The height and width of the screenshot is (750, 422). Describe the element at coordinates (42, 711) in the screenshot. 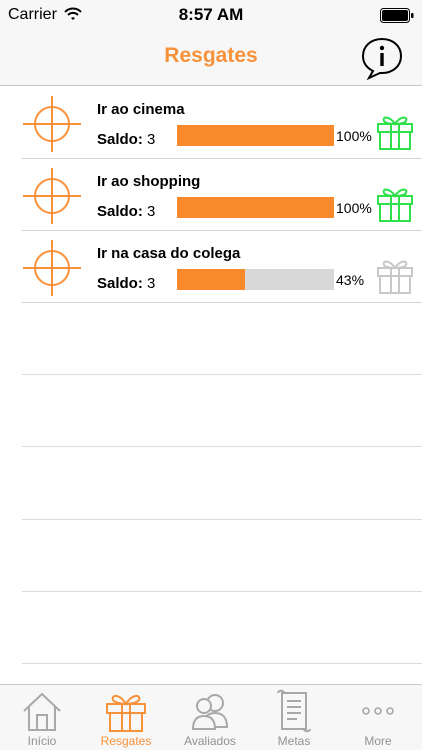

I see `house-icon` at that location.